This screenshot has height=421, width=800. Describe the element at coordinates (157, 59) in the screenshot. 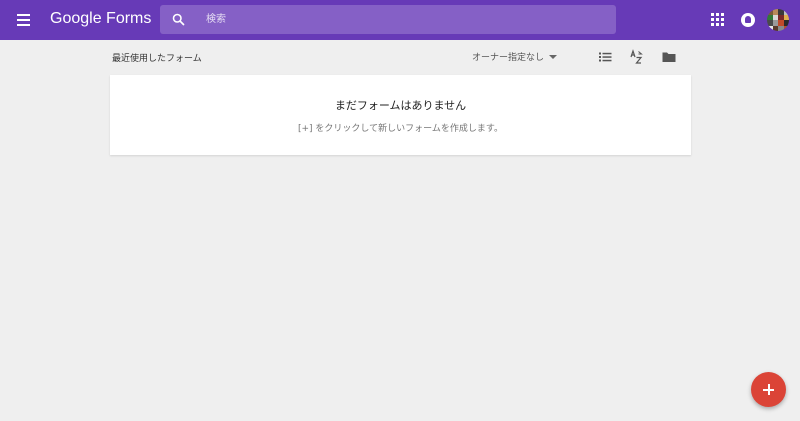

I see `section-title: 最近使用したフォーム` at that location.